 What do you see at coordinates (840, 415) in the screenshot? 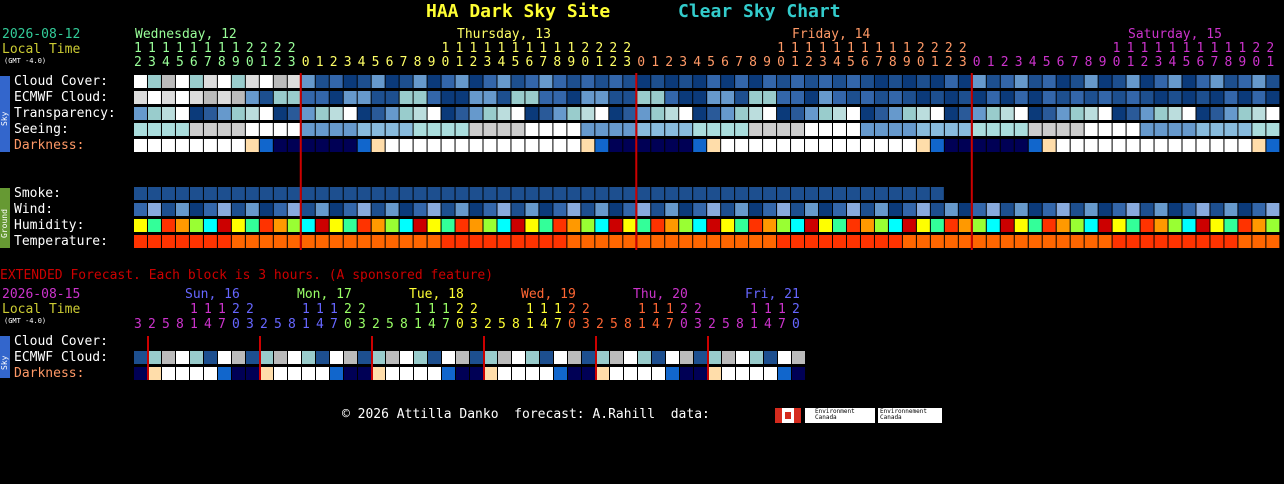
I see `environment-canada-logo: Environment Canada` at bounding box center [840, 415].